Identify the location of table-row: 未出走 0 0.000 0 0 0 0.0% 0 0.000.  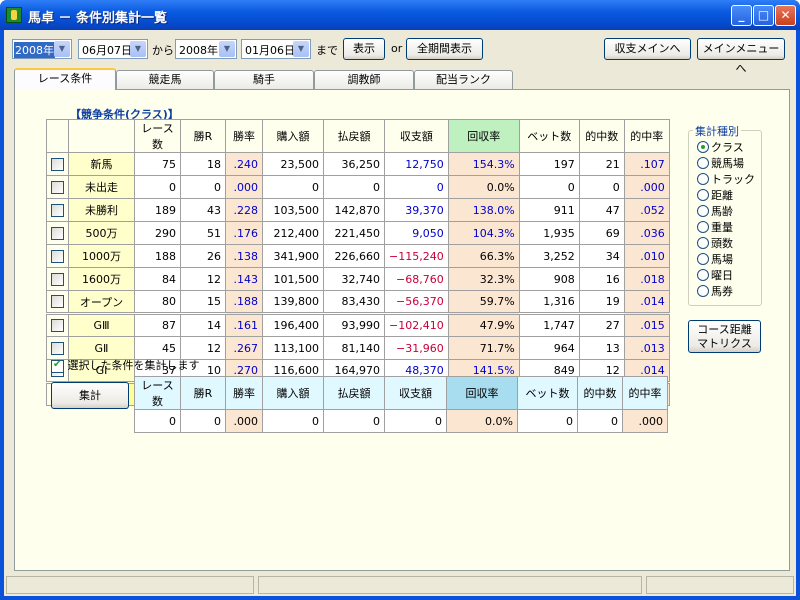
(358, 187).